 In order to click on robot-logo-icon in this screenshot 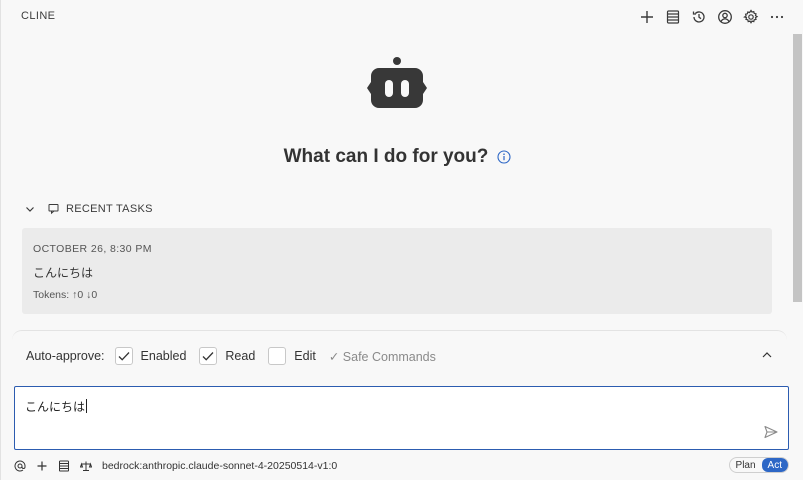, I will do `click(397, 87)`.